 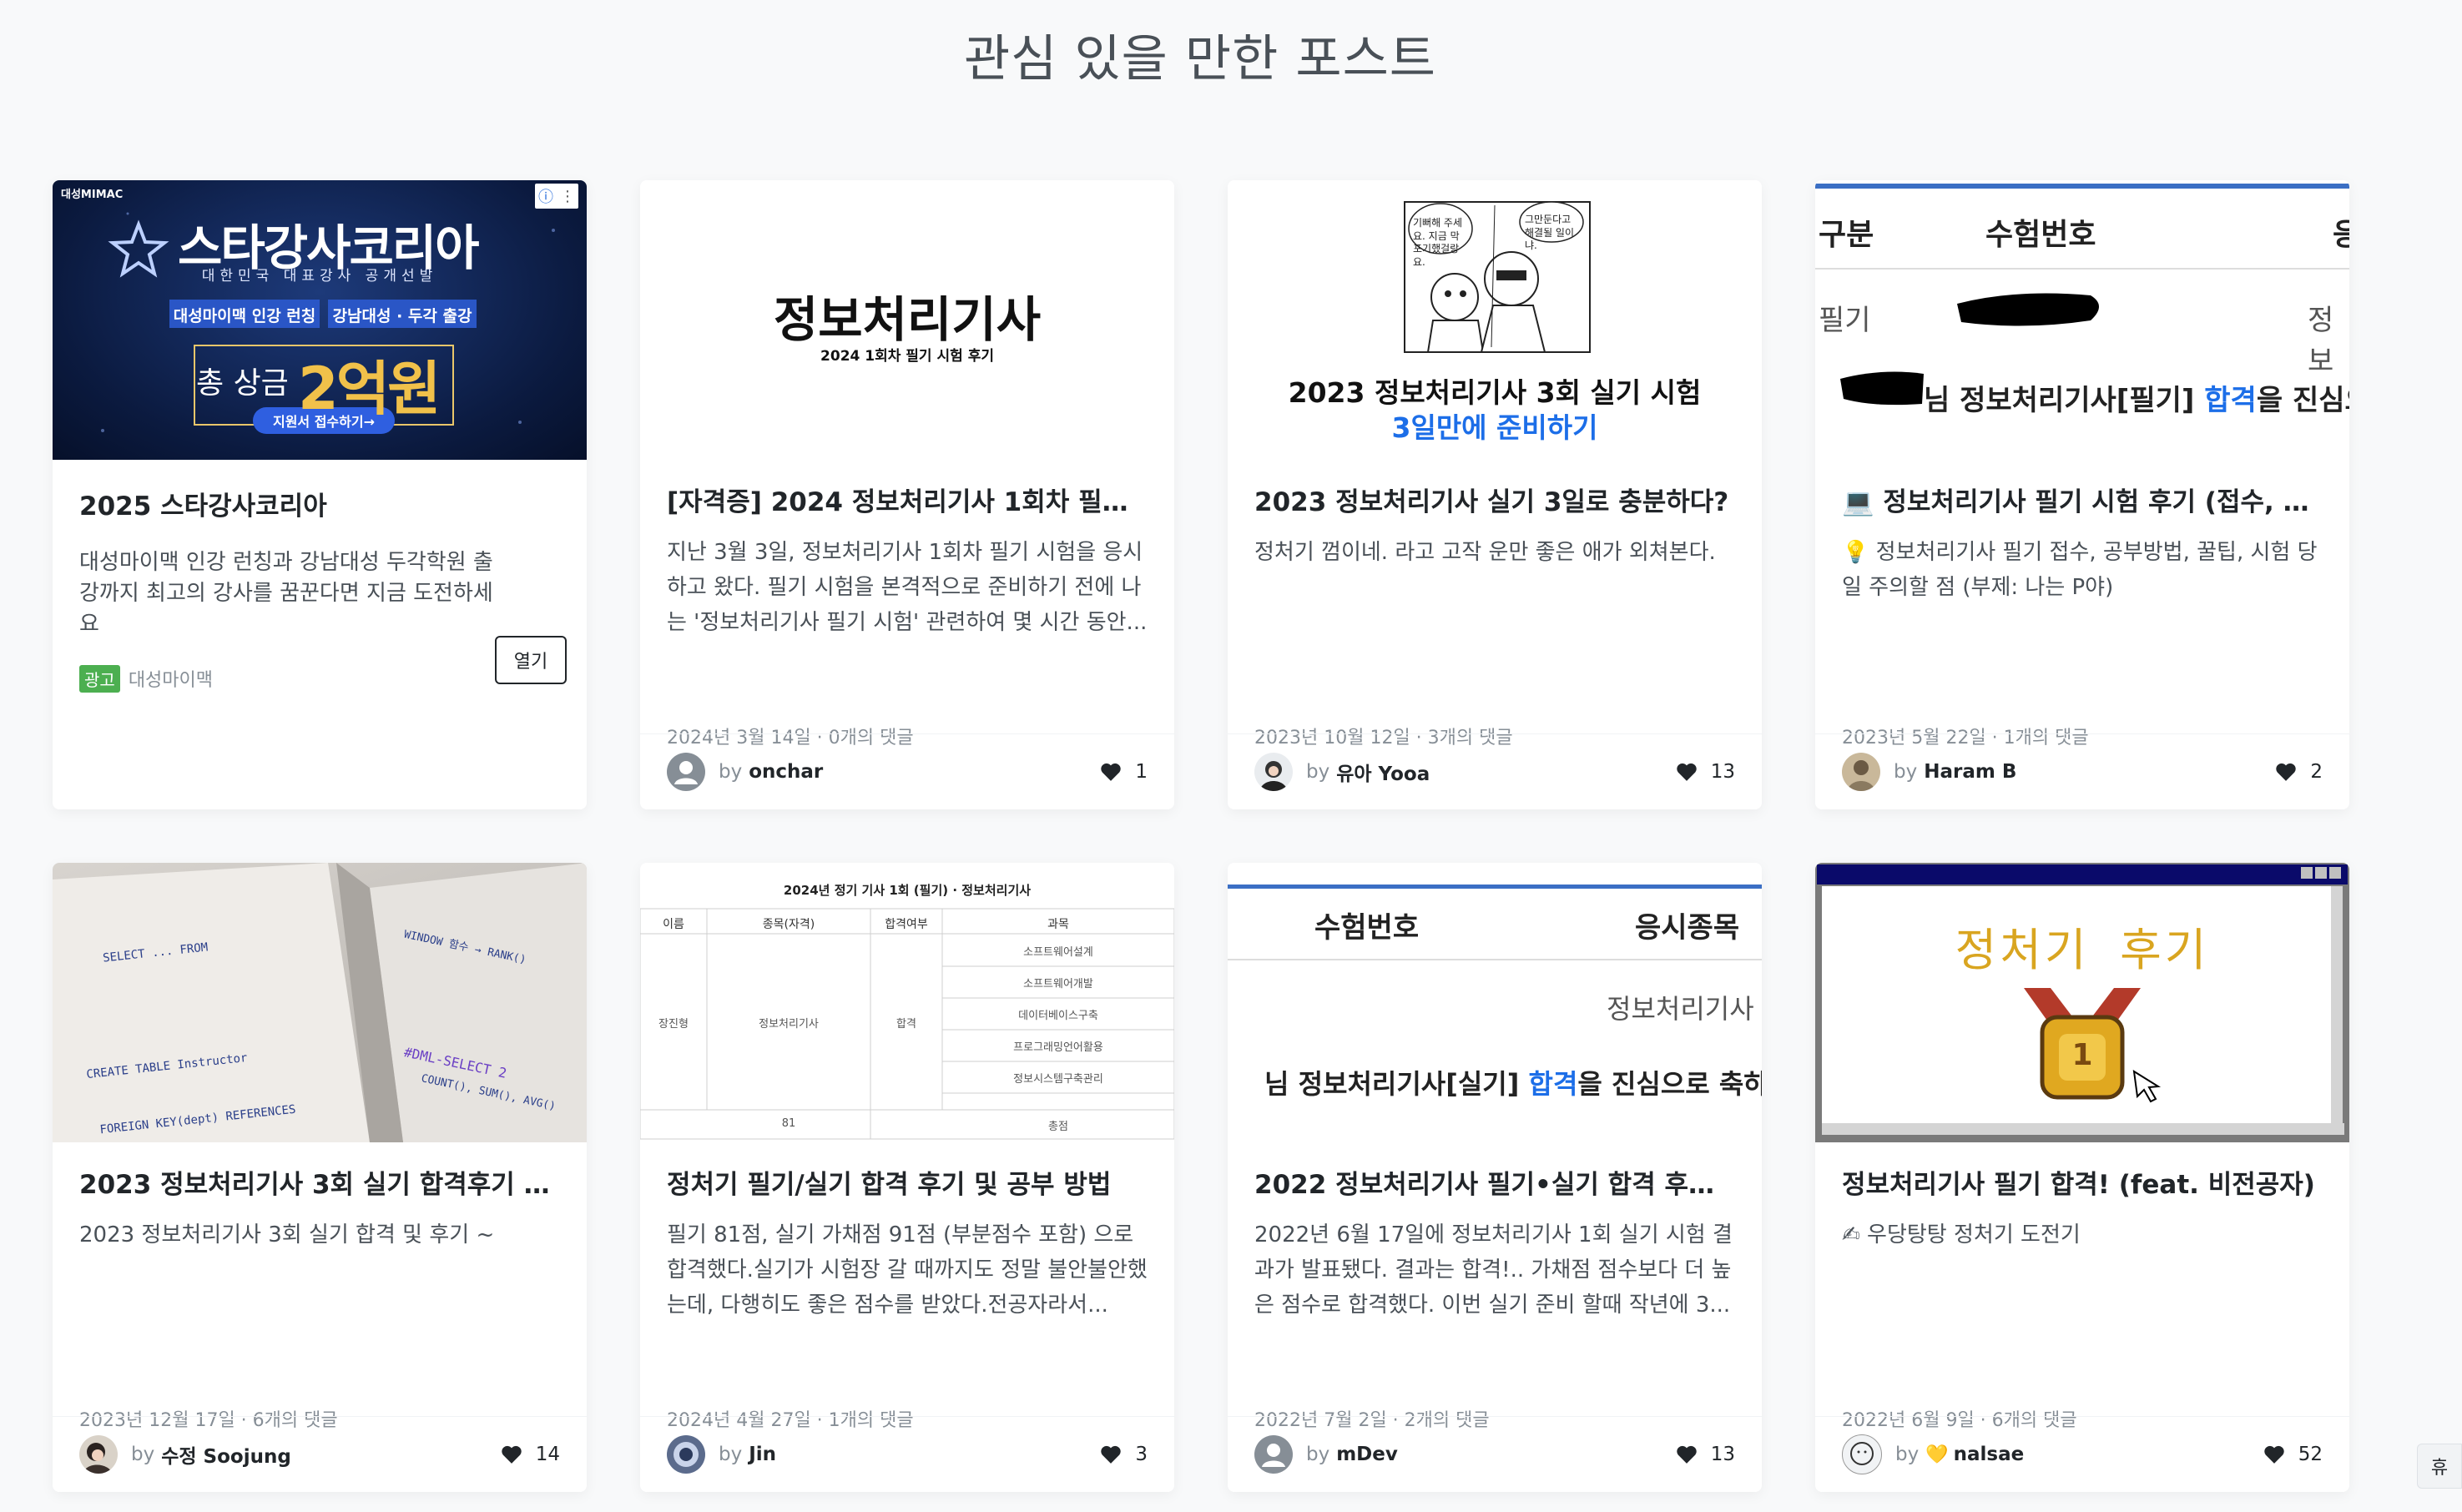 I want to click on post-footer: by 💛 nalsae 52, so click(x=2082, y=1454).